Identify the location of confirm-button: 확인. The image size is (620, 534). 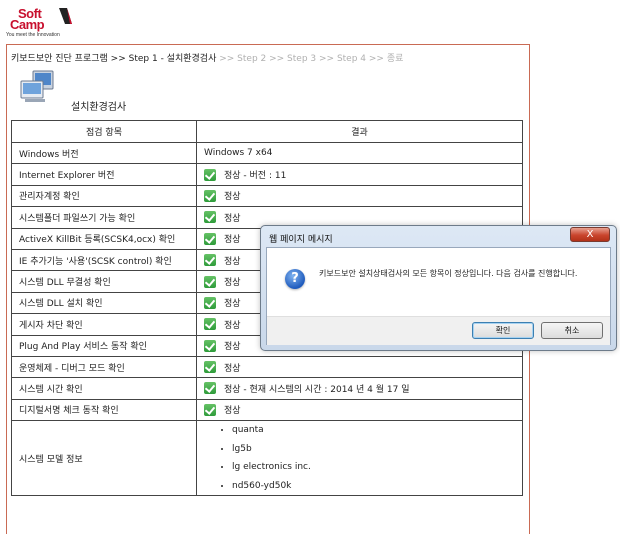
(503, 330).